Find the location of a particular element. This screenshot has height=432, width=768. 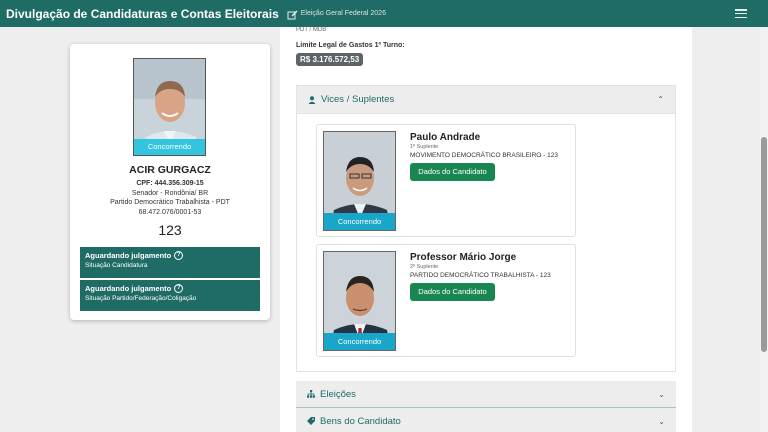

person-icon is located at coordinates (312, 99).